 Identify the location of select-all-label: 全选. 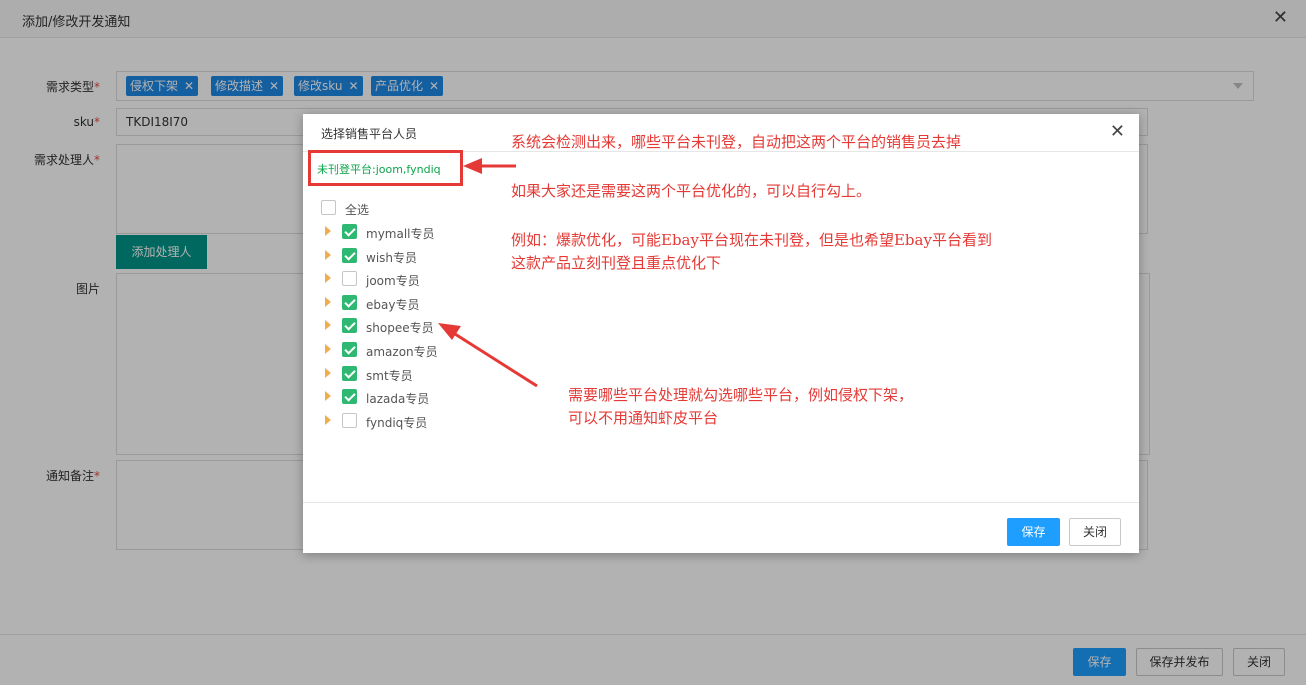
(357, 210).